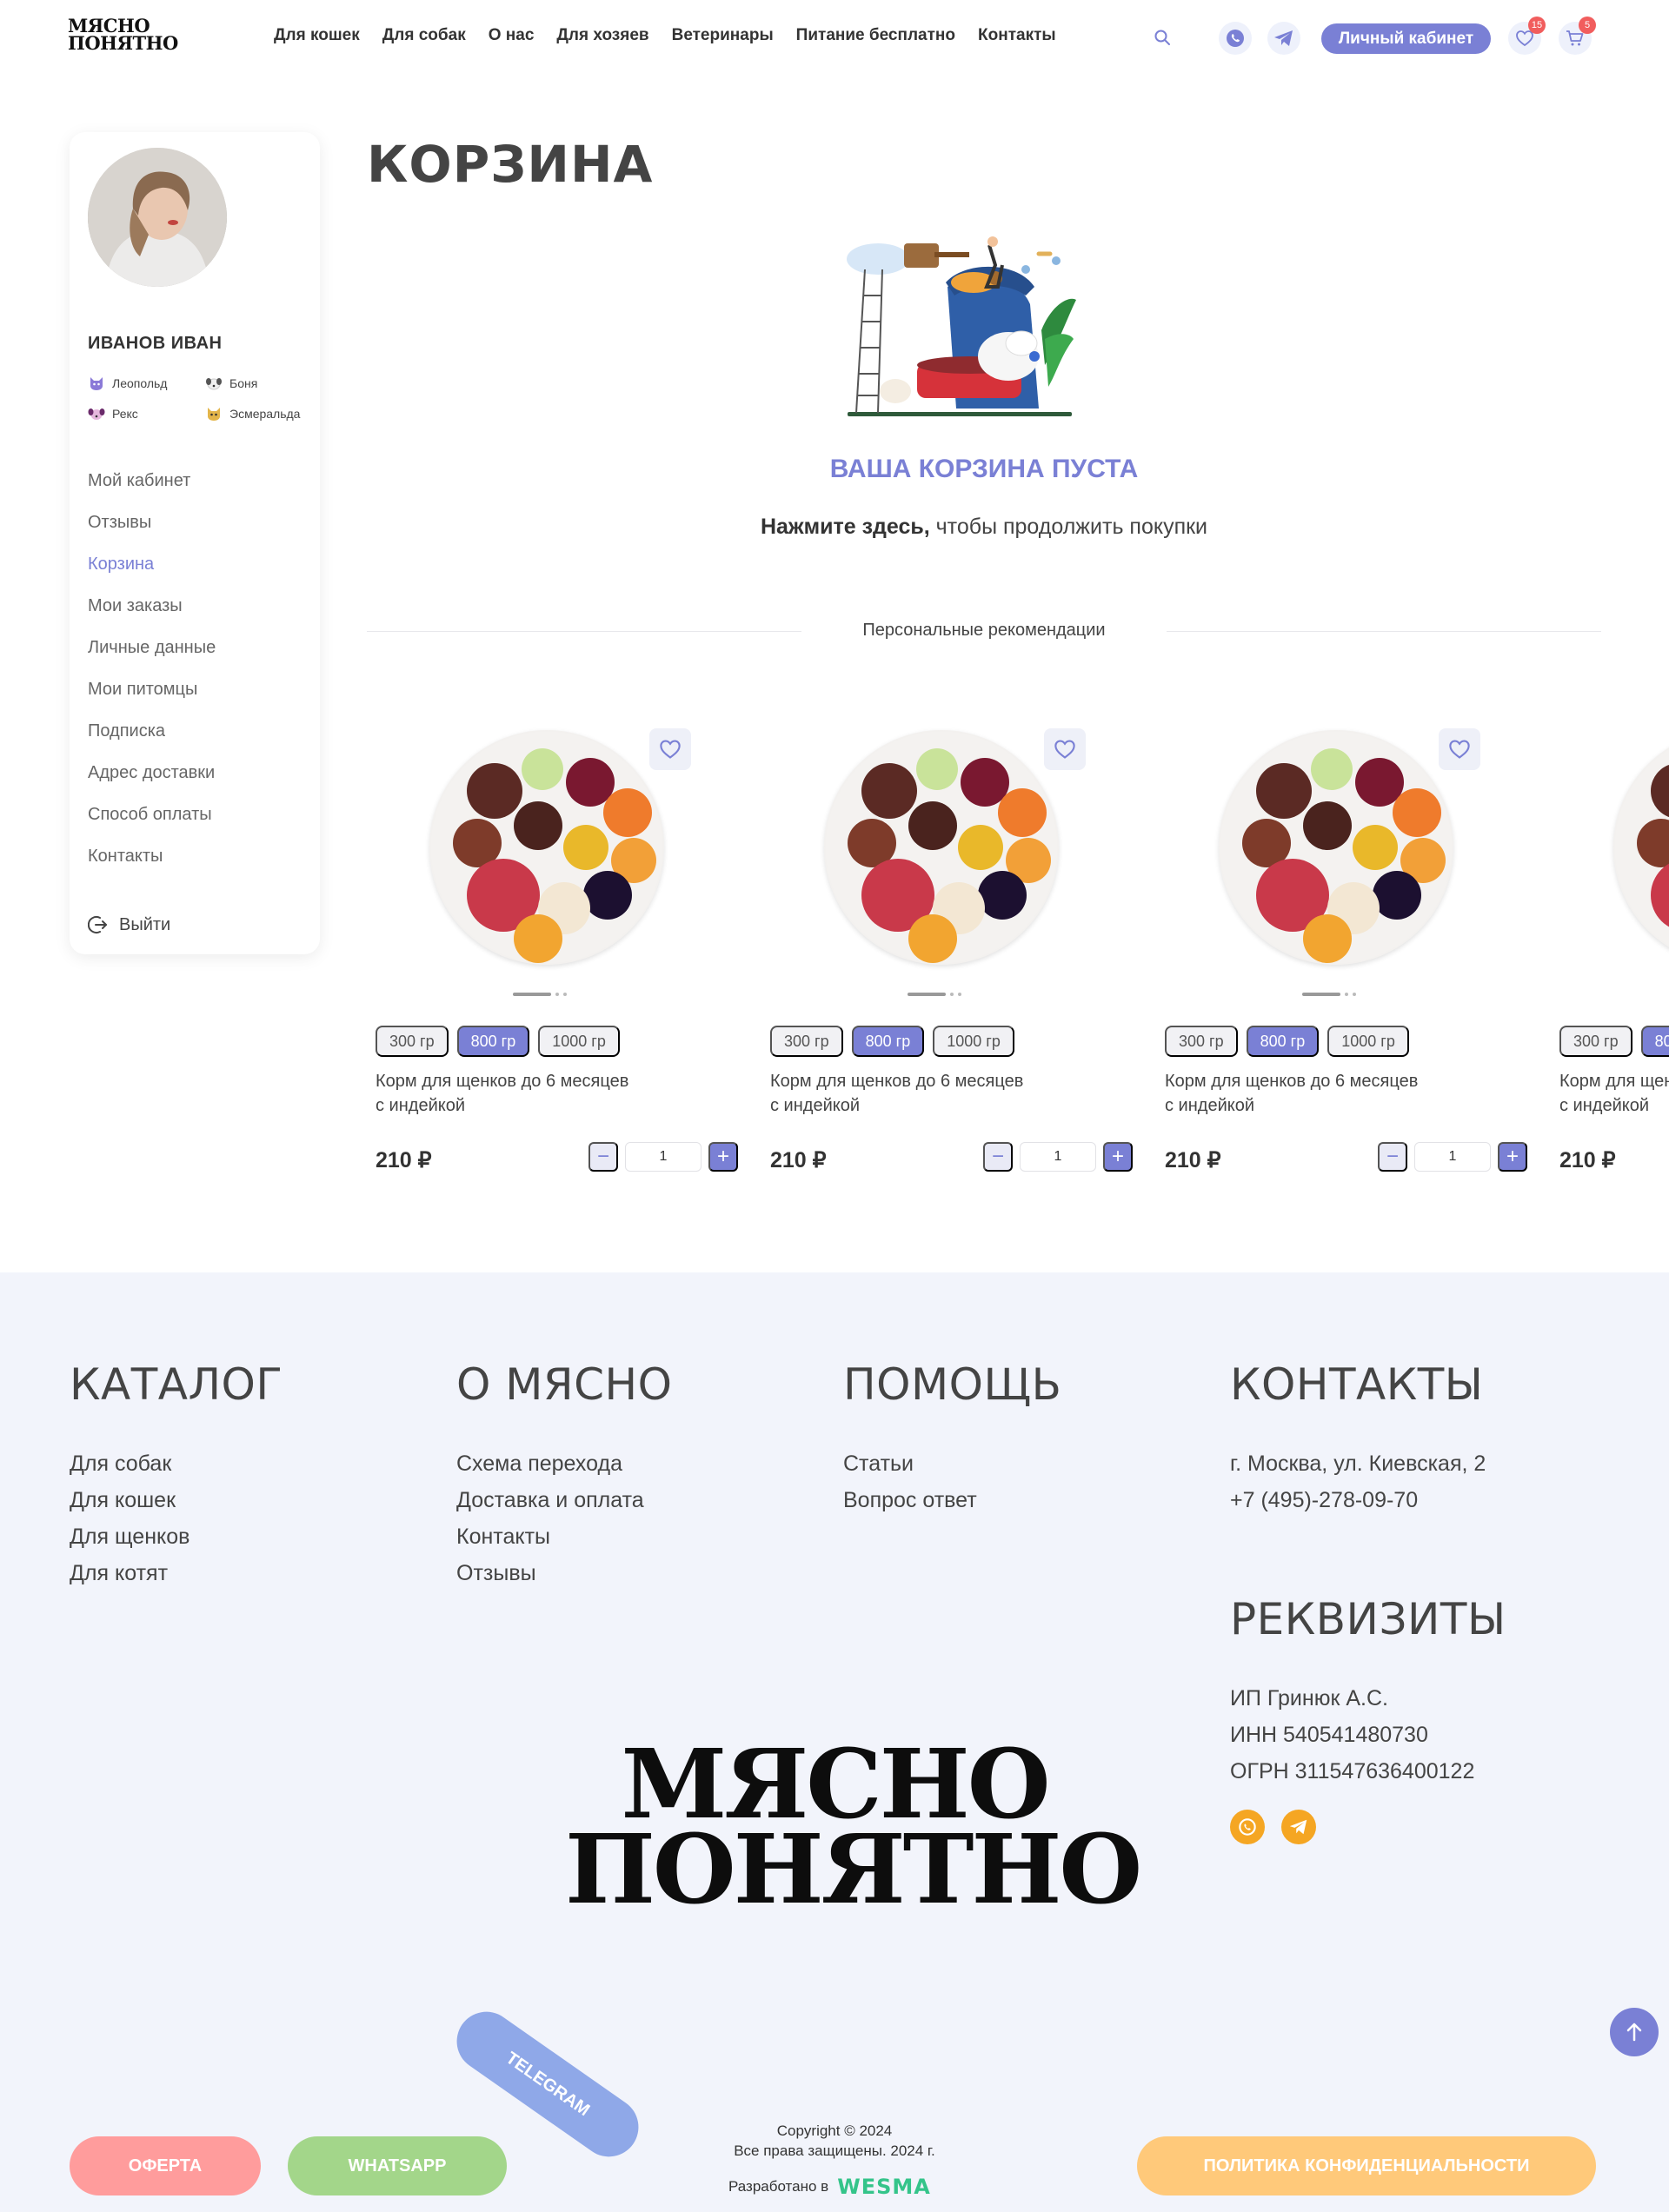 Image resolution: width=1669 pixels, height=2212 pixels. What do you see at coordinates (845, 527) in the screenshot?
I see `continue-shopping-link: Нажмите здесь,` at bounding box center [845, 527].